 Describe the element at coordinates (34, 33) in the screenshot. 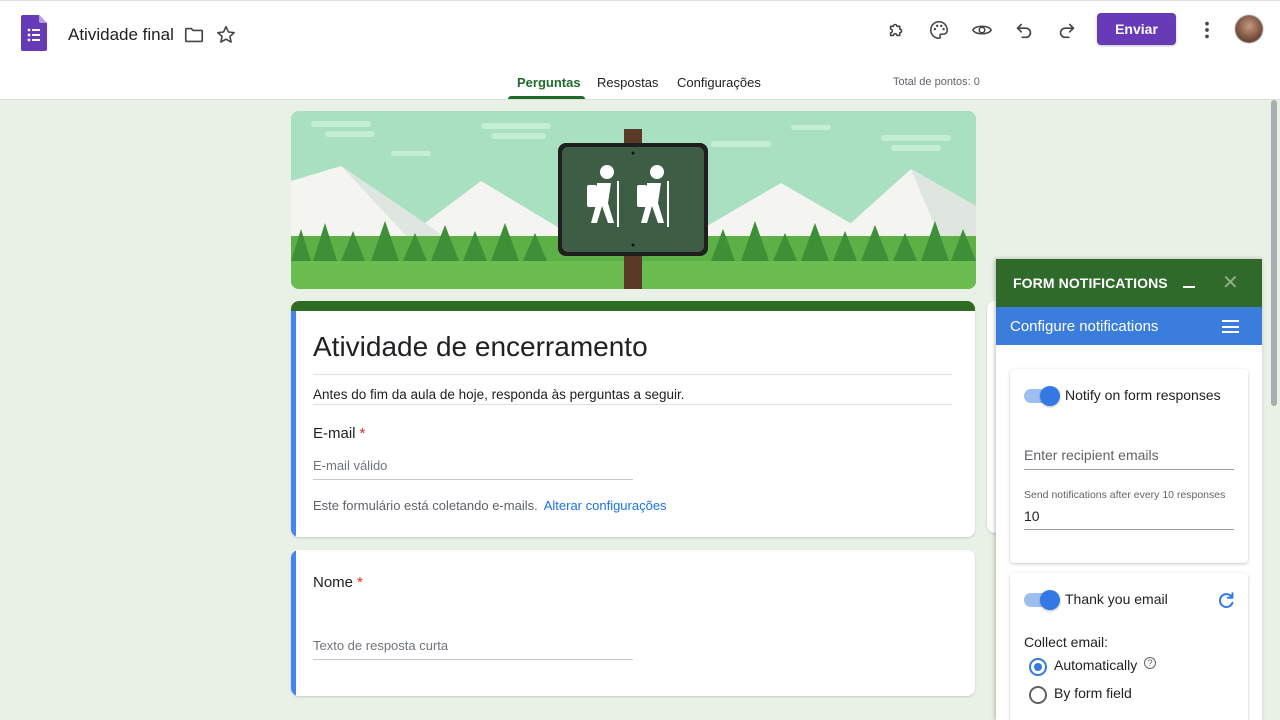

I see `forms-logo-icon` at that location.